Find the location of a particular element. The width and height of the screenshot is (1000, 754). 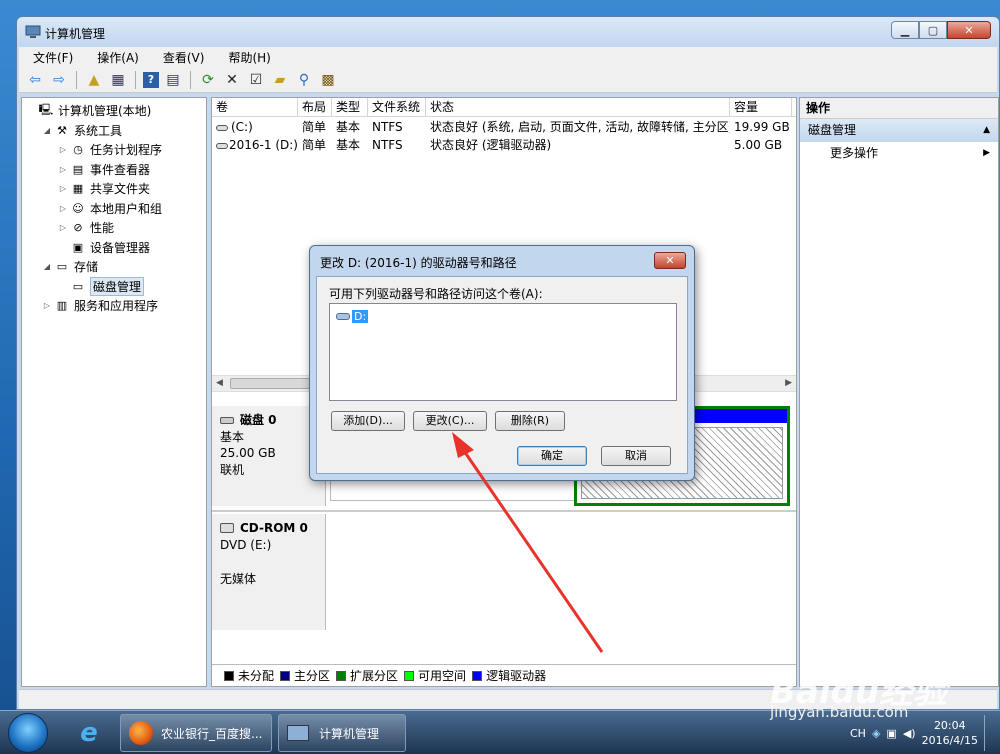

menu-file: 文件(F) is located at coordinates (51, 57).